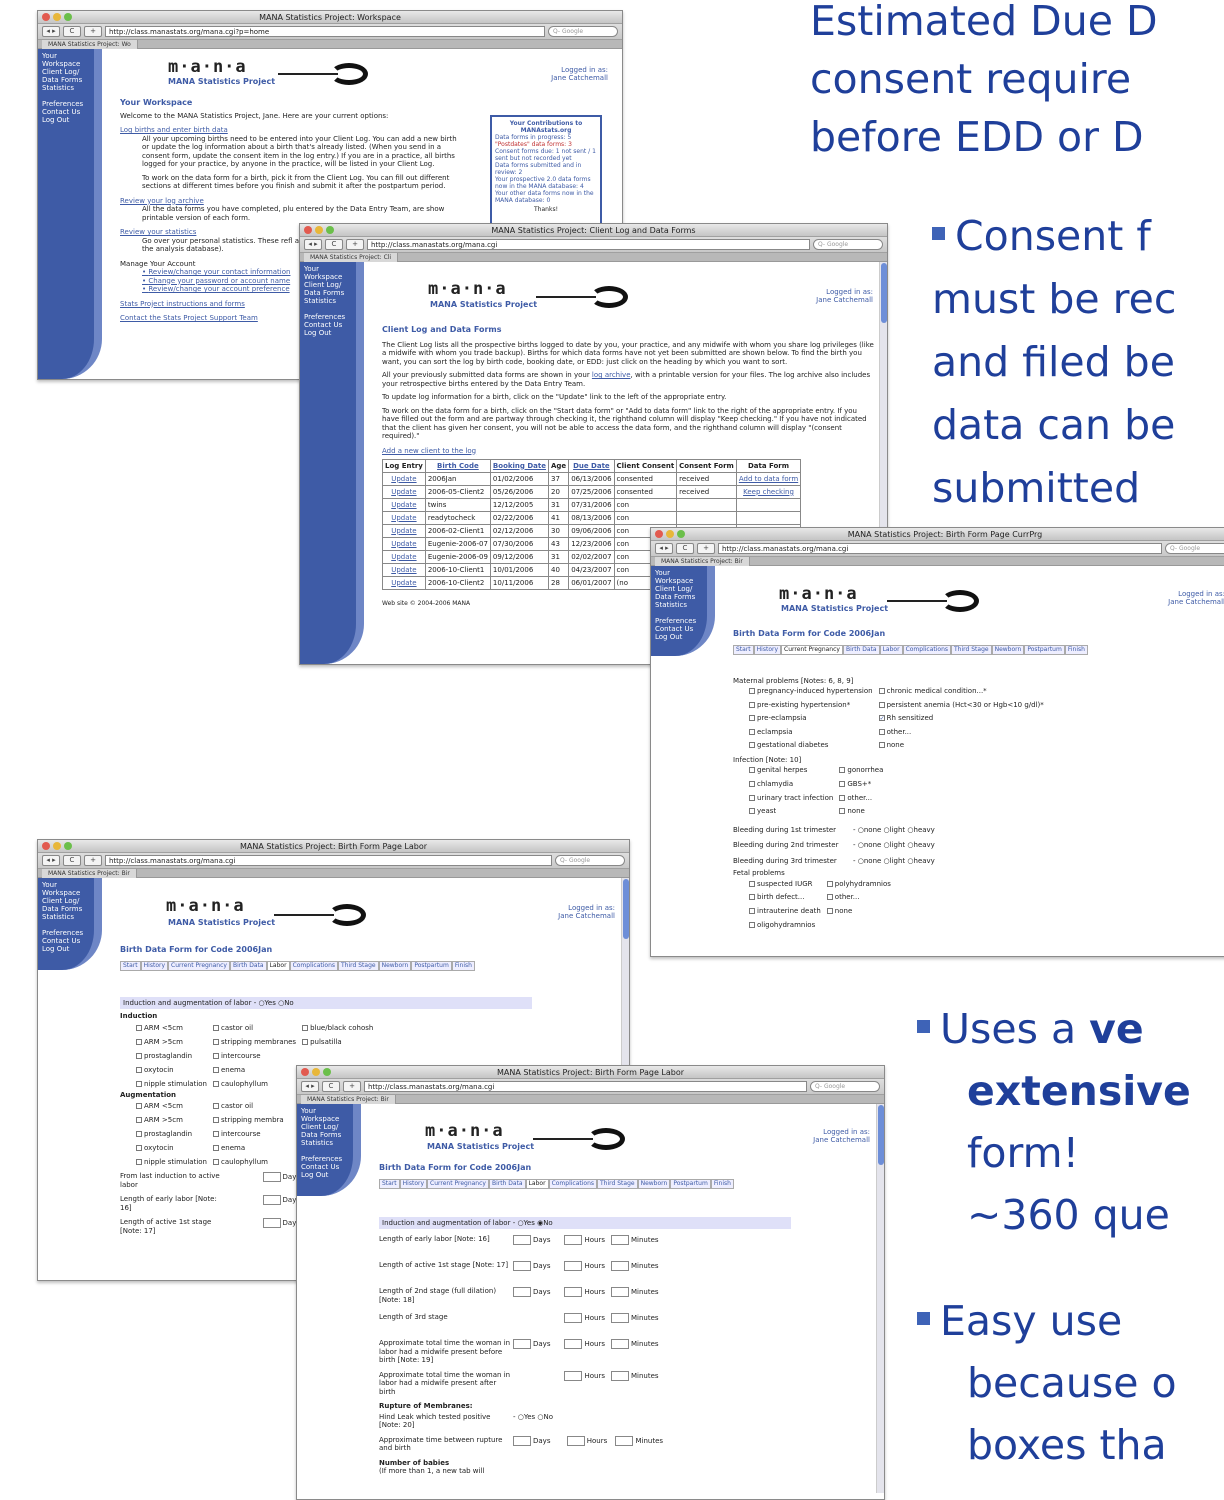  I want to click on log-births-link: Log births and enter birth data, so click(290, 130).